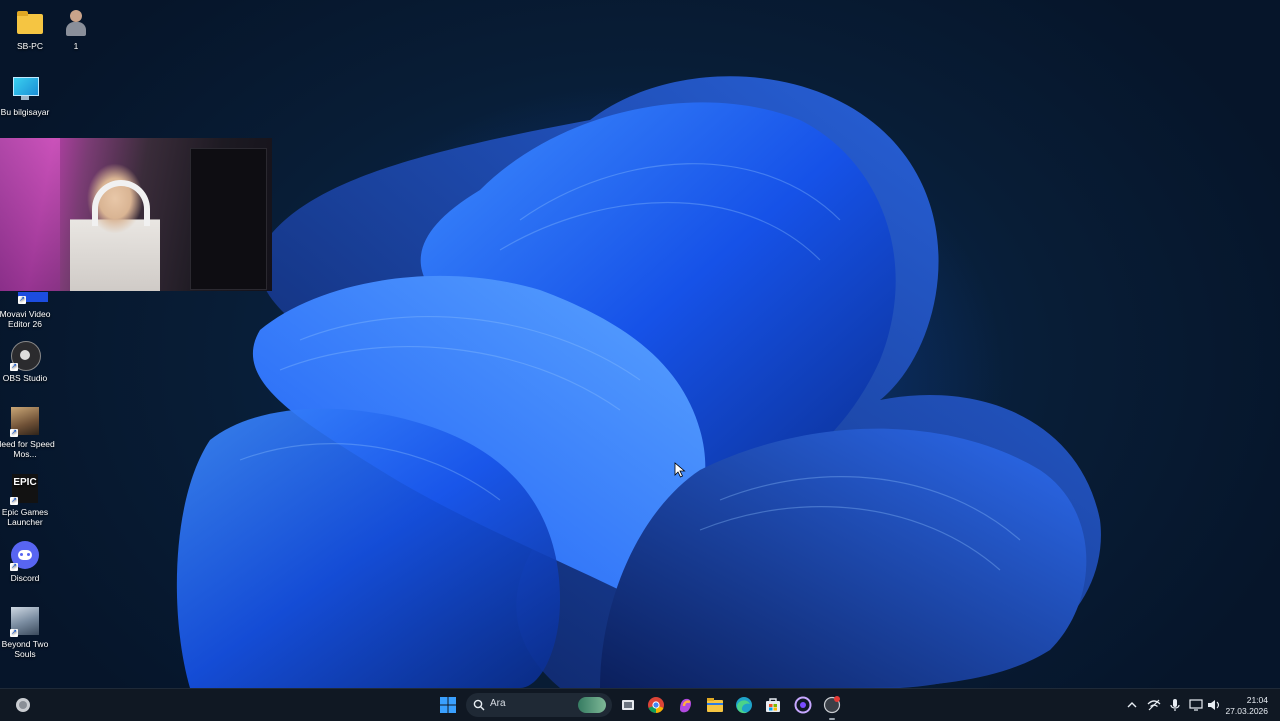  What do you see at coordinates (25, 89) in the screenshot?
I see `monitor-icon` at bounding box center [25, 89].